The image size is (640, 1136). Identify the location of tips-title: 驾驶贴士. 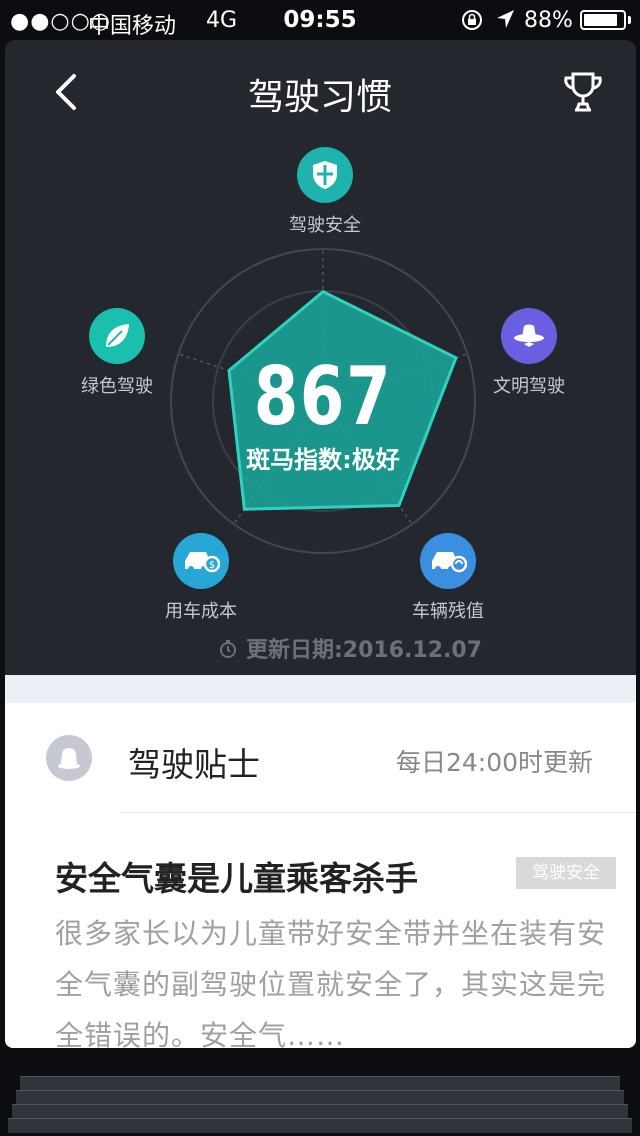
(194, 764).